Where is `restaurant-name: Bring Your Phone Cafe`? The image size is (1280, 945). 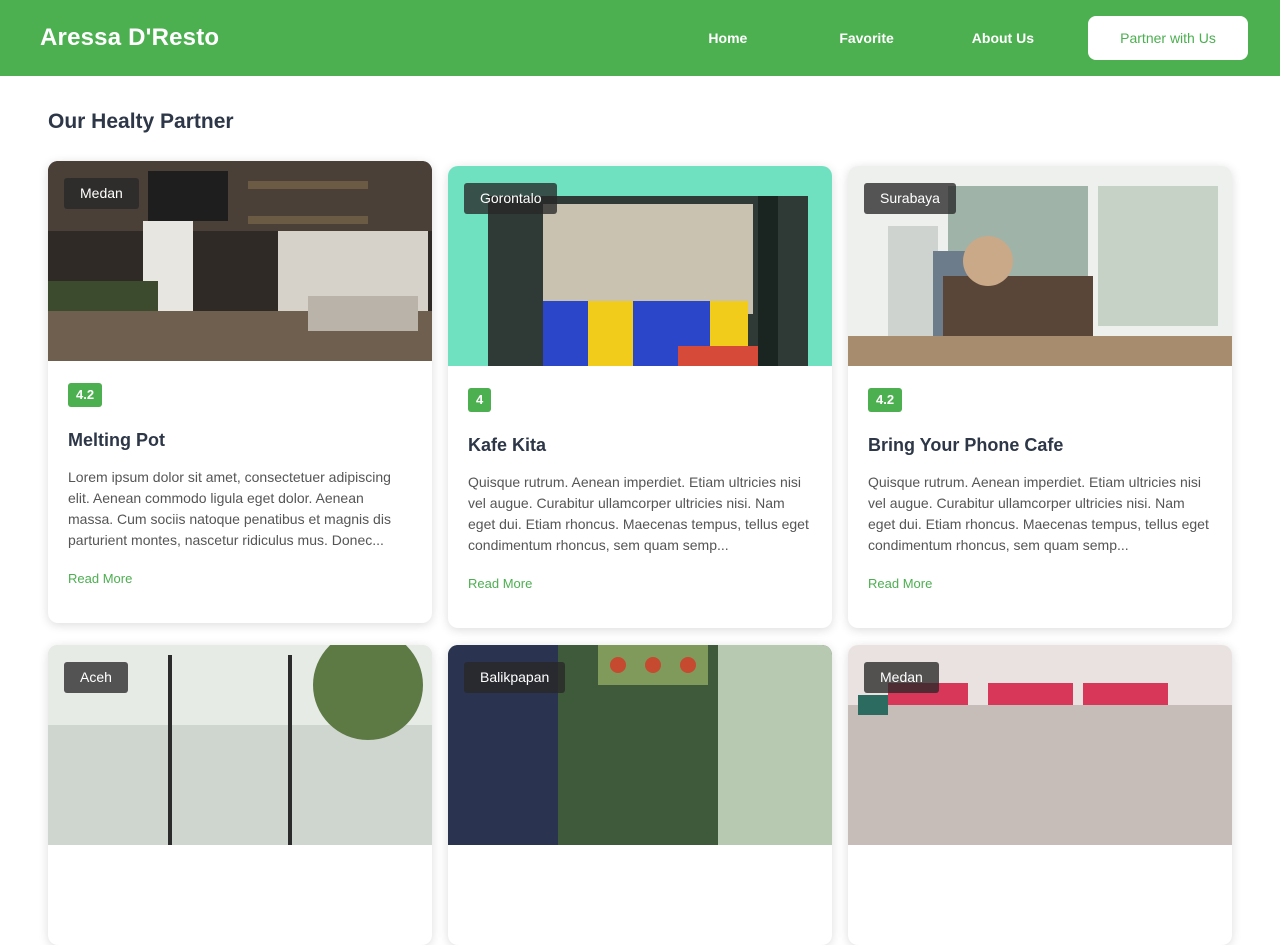
restaurant-name: Bring Your Phone Cafe is located at coordinates (966, 445).